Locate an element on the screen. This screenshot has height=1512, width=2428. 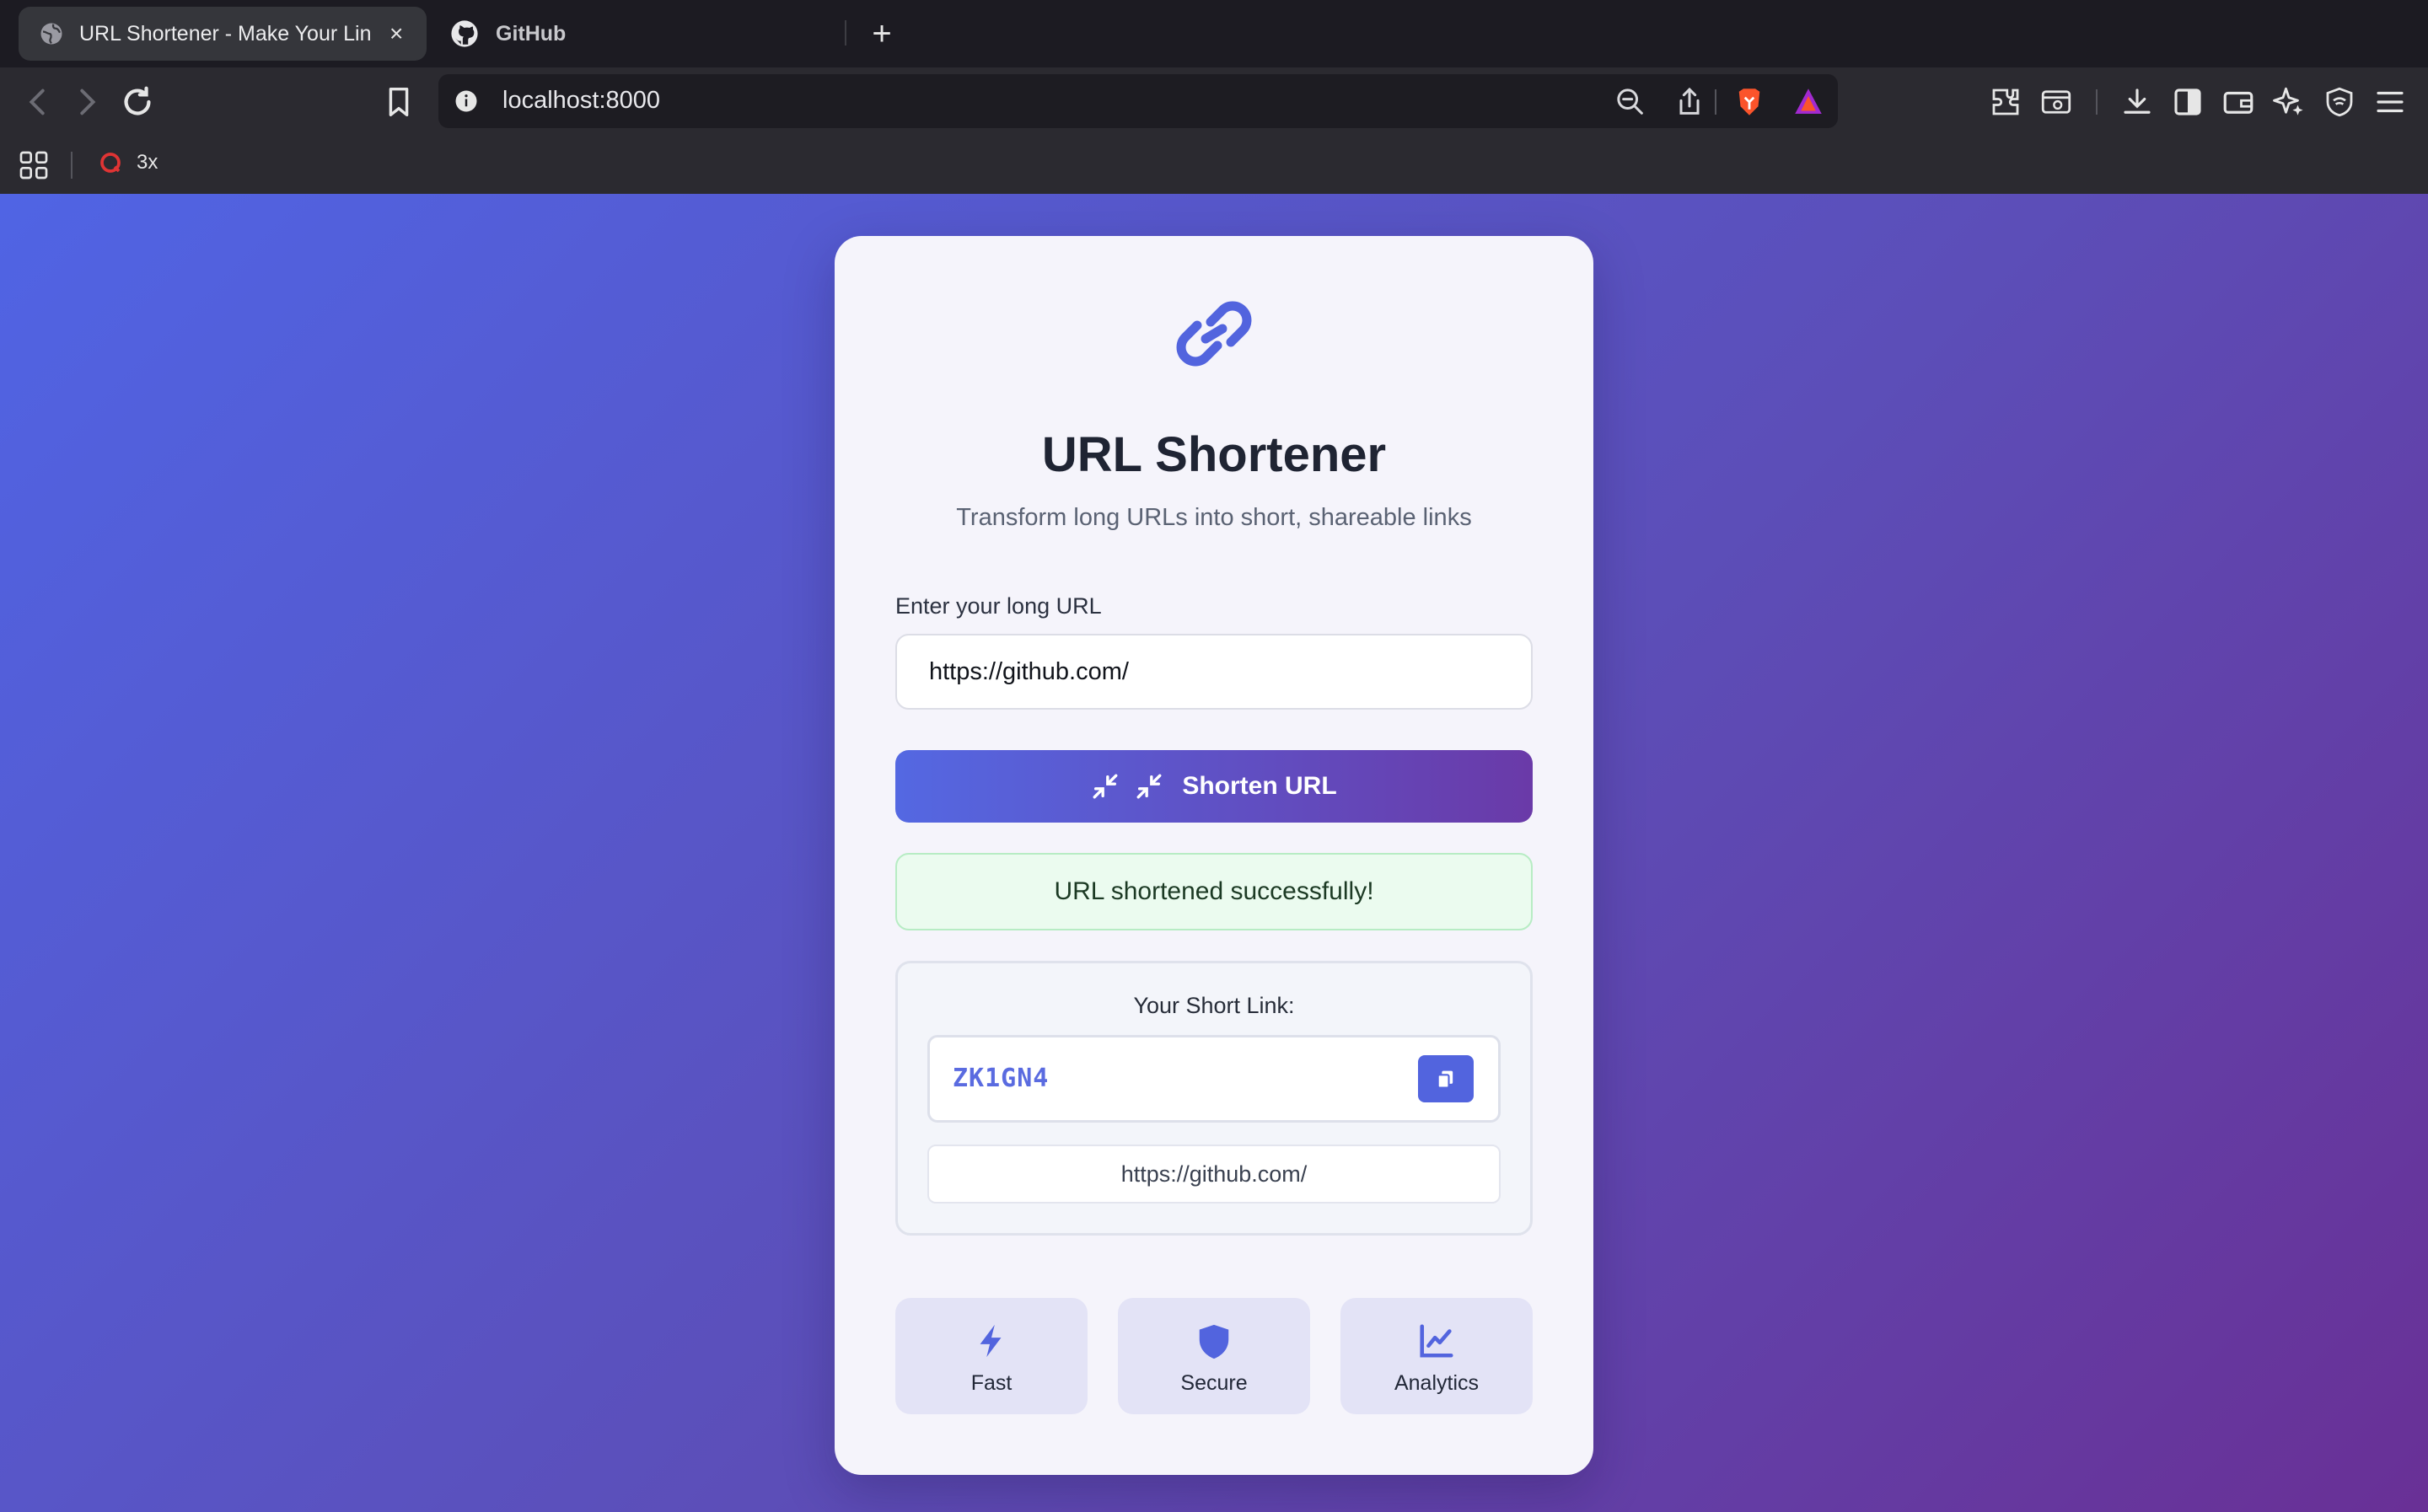
apps-grid-icon is located at coordinates (34, 165).